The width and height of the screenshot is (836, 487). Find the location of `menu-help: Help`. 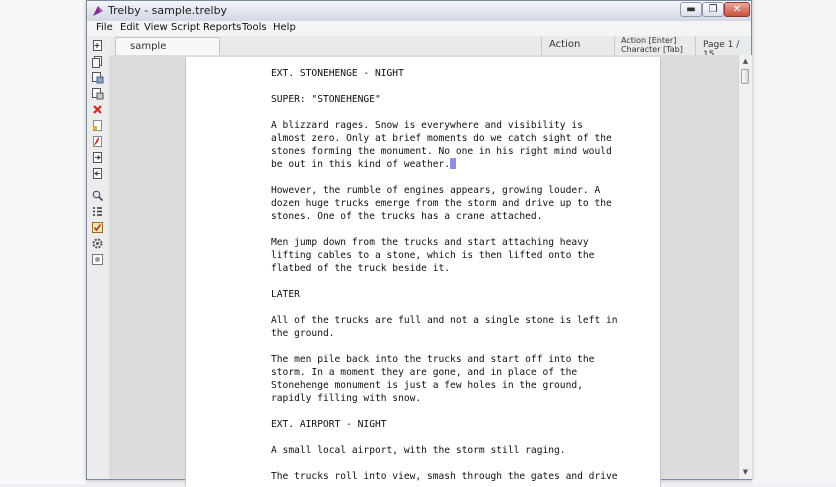

menu-help: Help is located at coordinates (284, 27).